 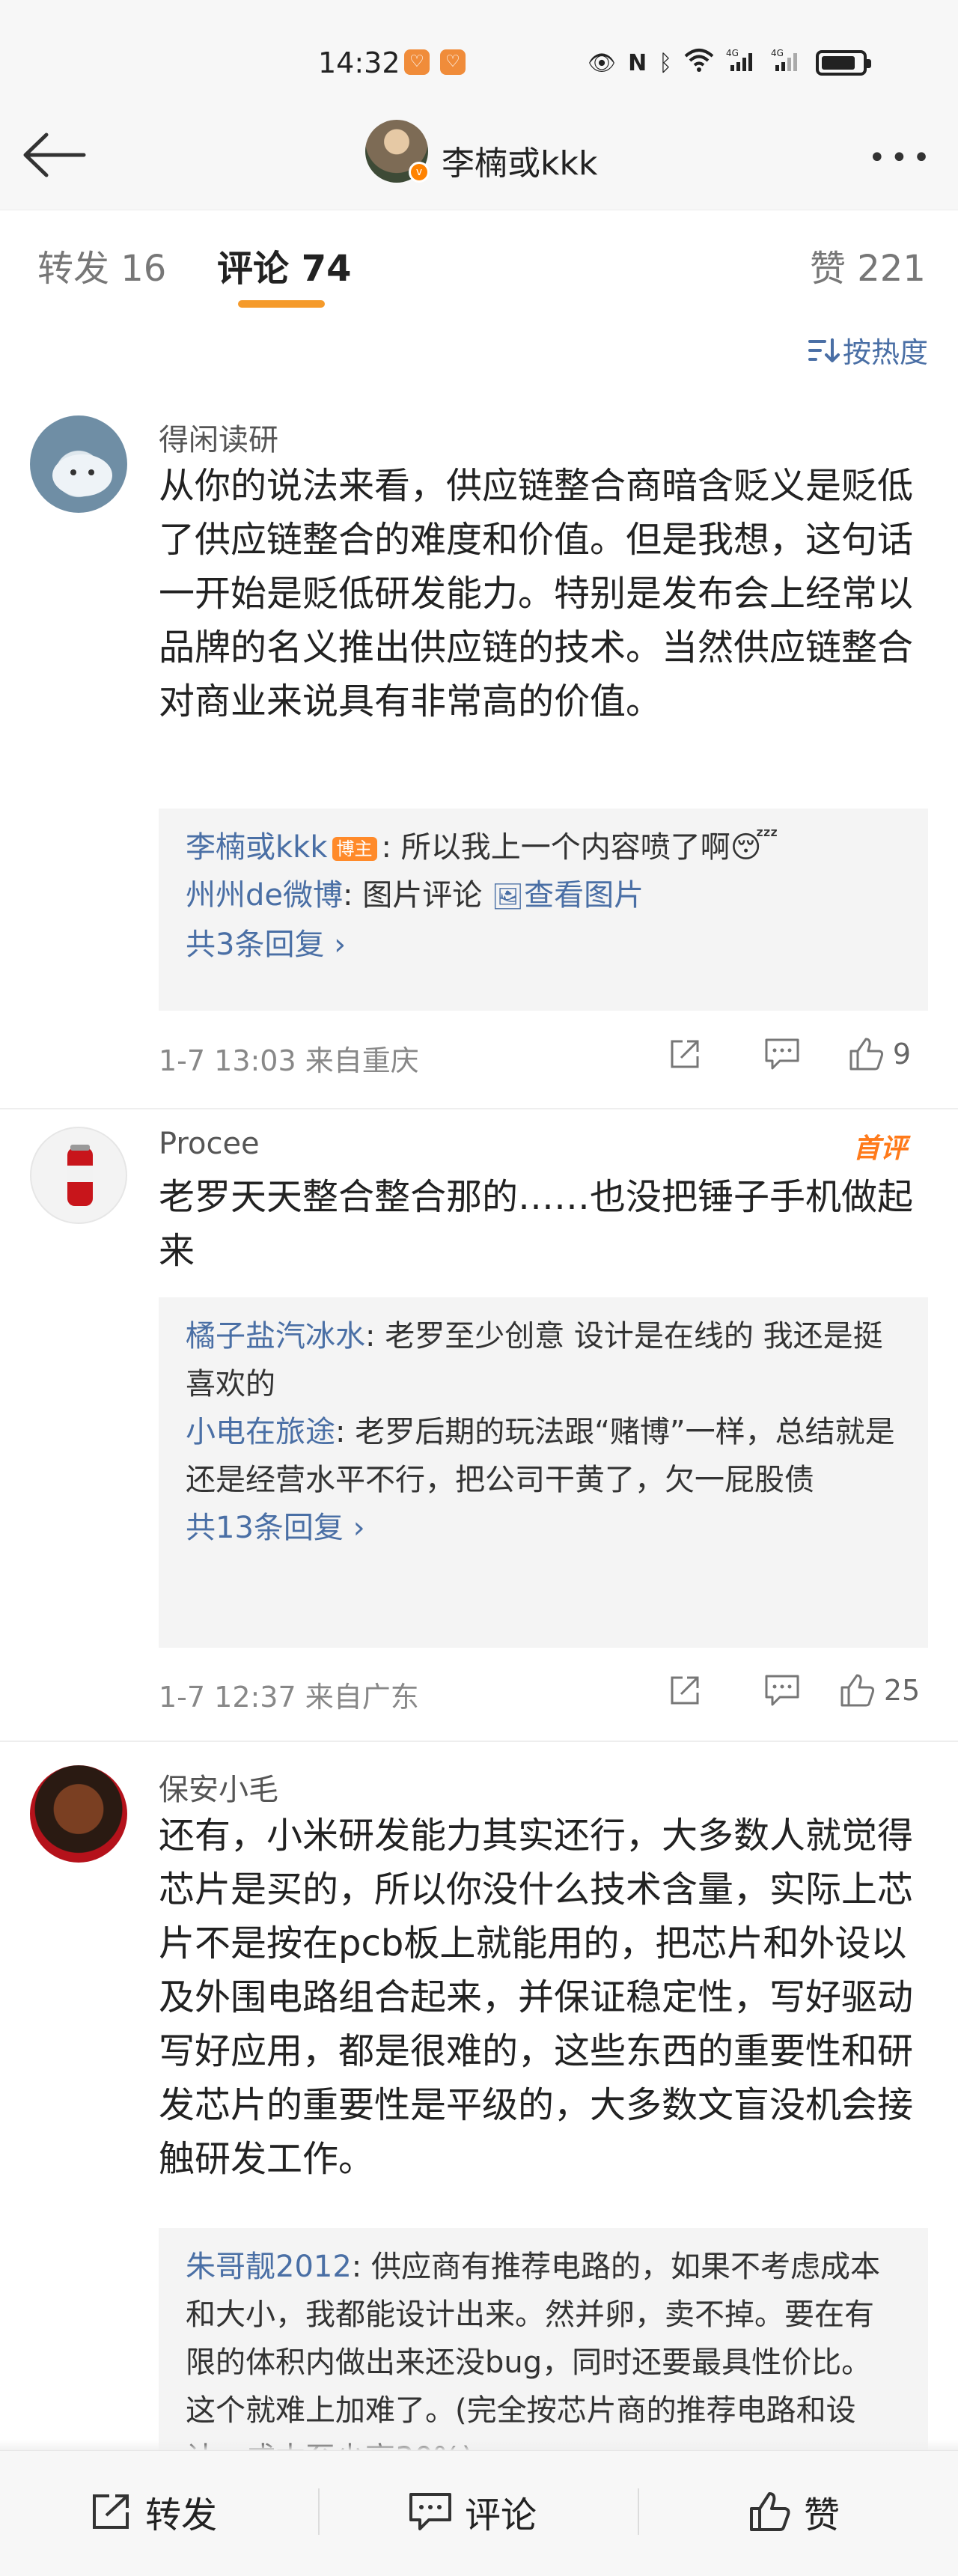 I want to click on like-button: 25, so click(x=879, y=1690).